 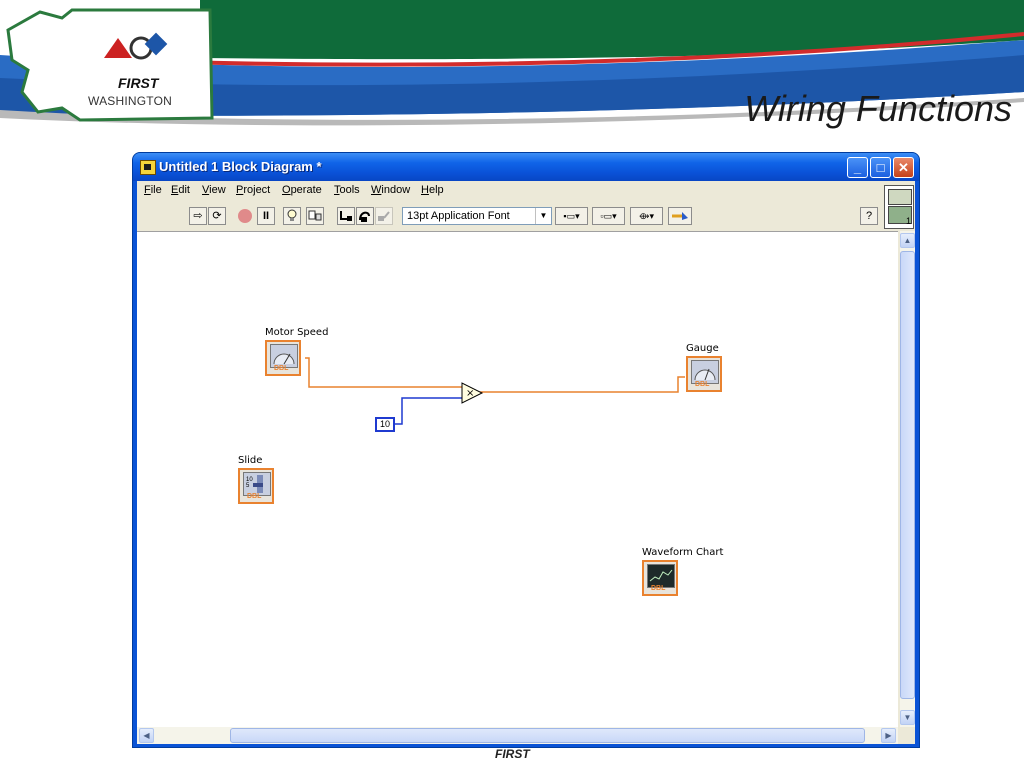 What do you see at coordinates (385, 424) in the screenshot?
I see `numeric-constant: 10` at bounding box center [385, 424].